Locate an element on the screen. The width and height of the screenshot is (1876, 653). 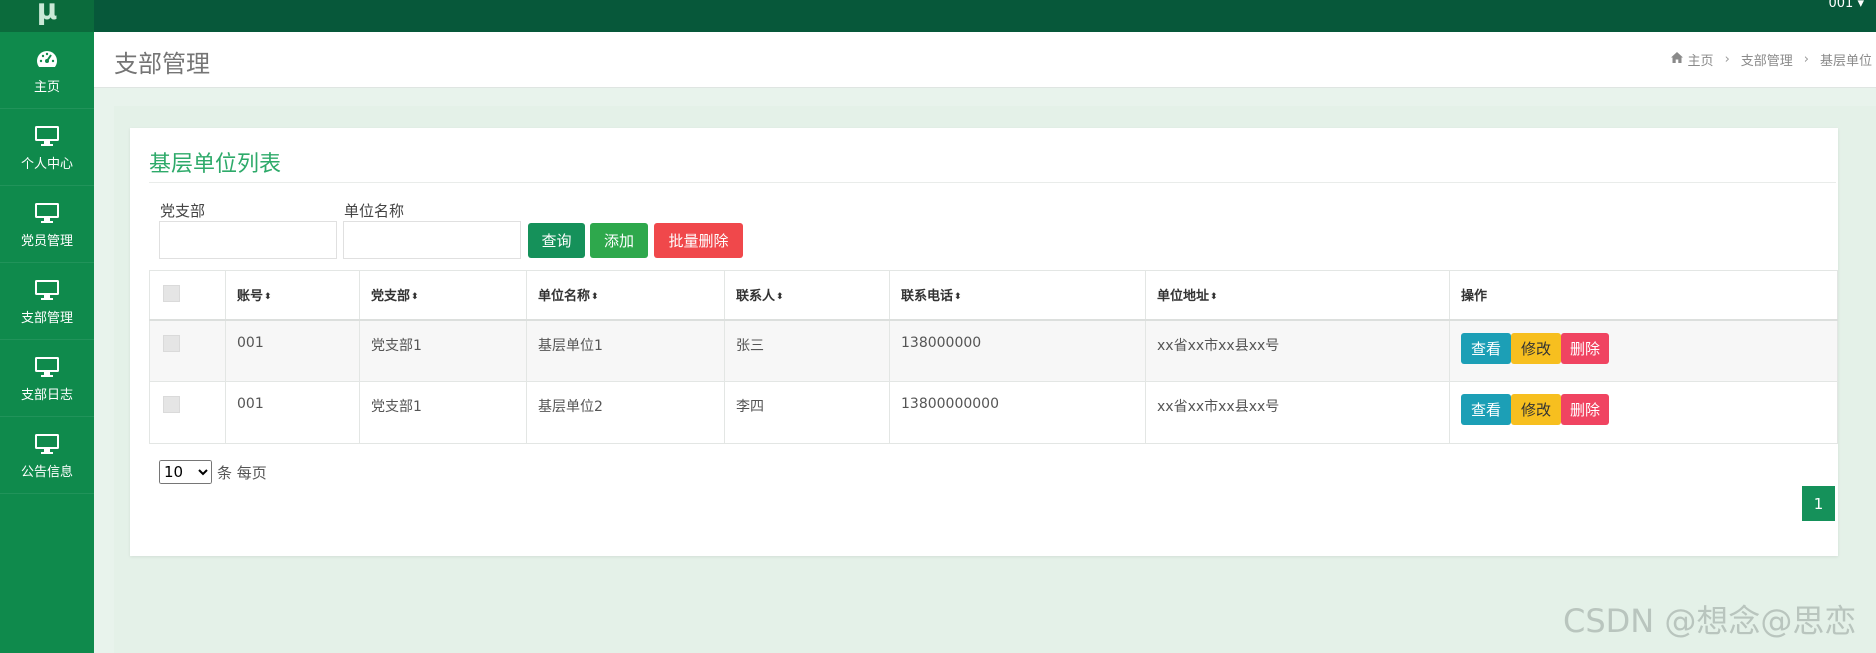
column-header-label: 单位名称 is located at coordinates (564, 297).